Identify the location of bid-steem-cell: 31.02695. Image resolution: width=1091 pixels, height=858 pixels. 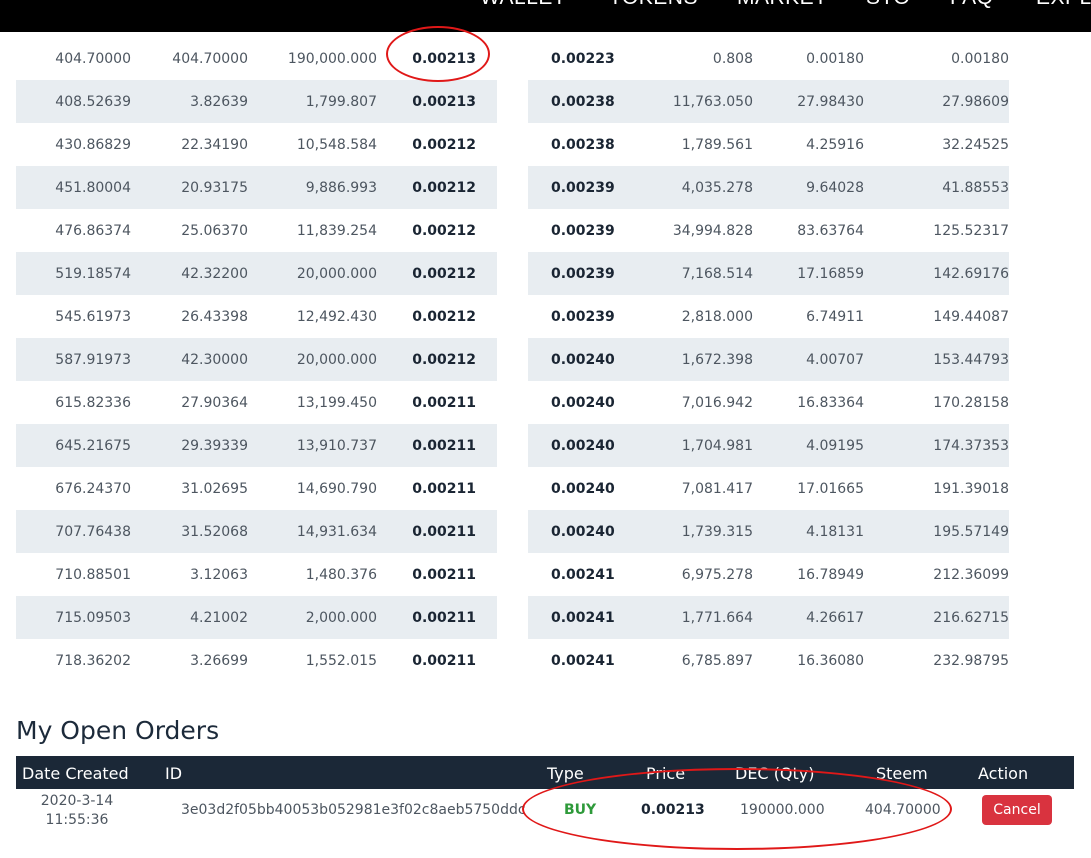
(214, 488).